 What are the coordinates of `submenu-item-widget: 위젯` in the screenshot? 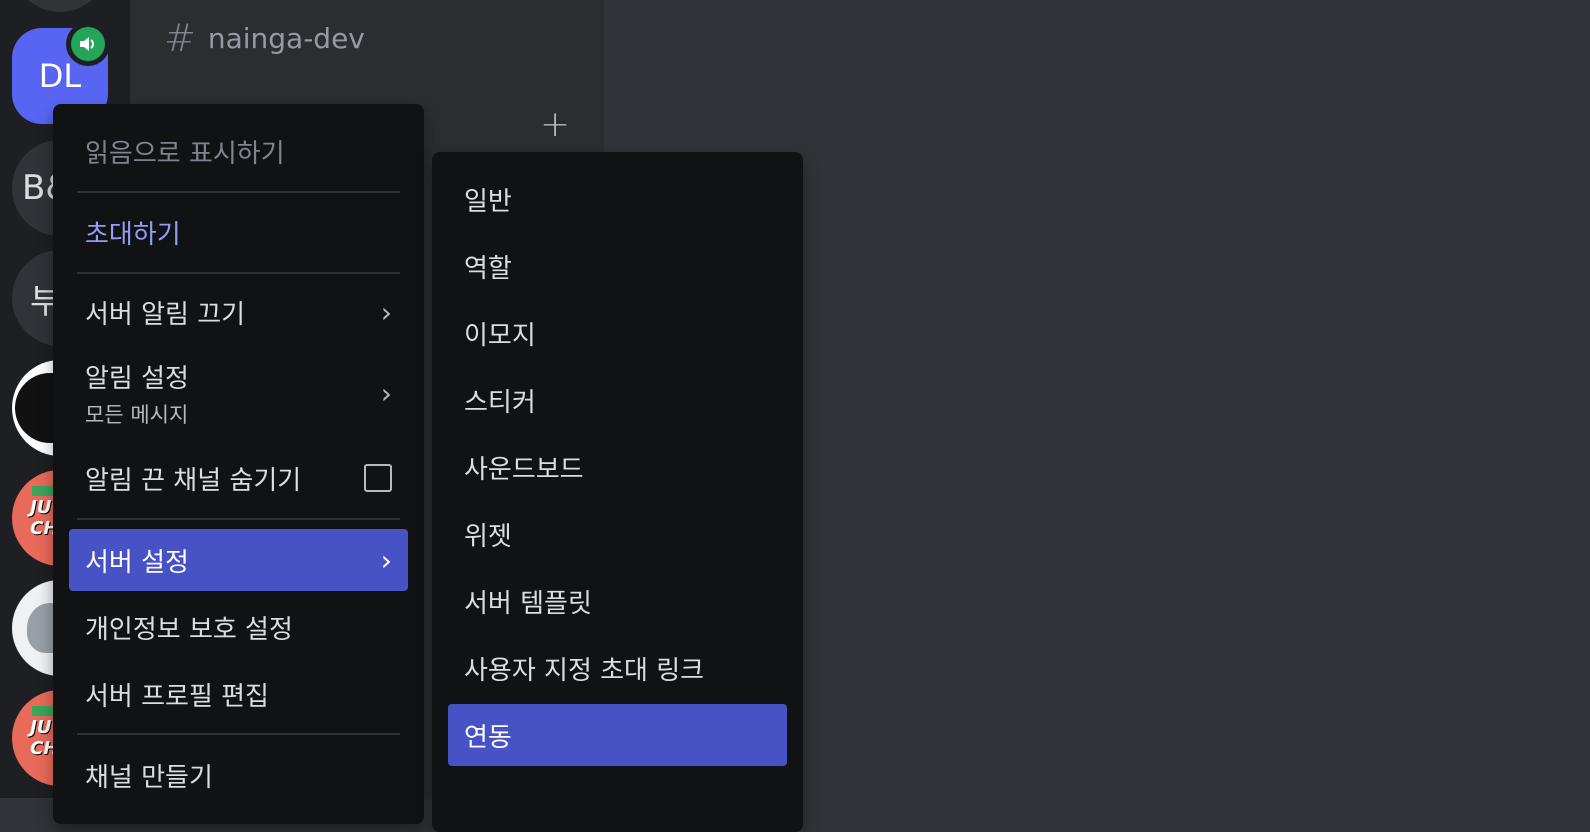 It's located at (617, 534).